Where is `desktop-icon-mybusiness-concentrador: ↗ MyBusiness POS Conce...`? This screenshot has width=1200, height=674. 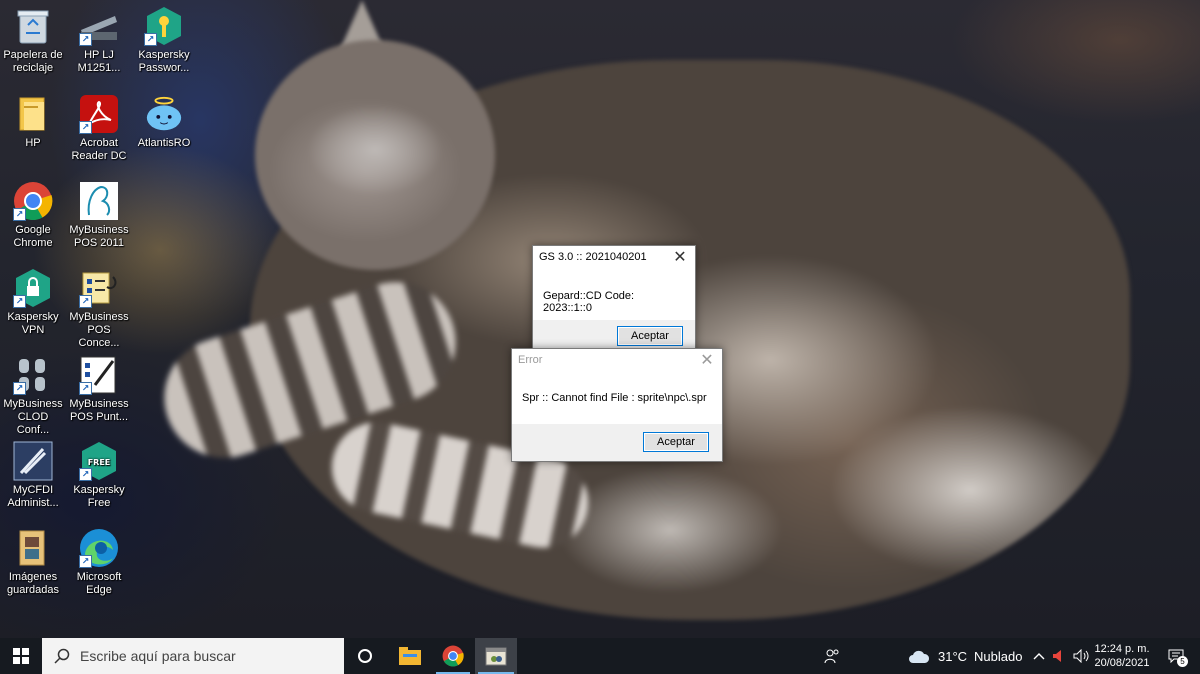 desktop-icon-mybusiness-concentrador: ↗ MyBusiness POS Conce... is located at coordinates (99, 309).